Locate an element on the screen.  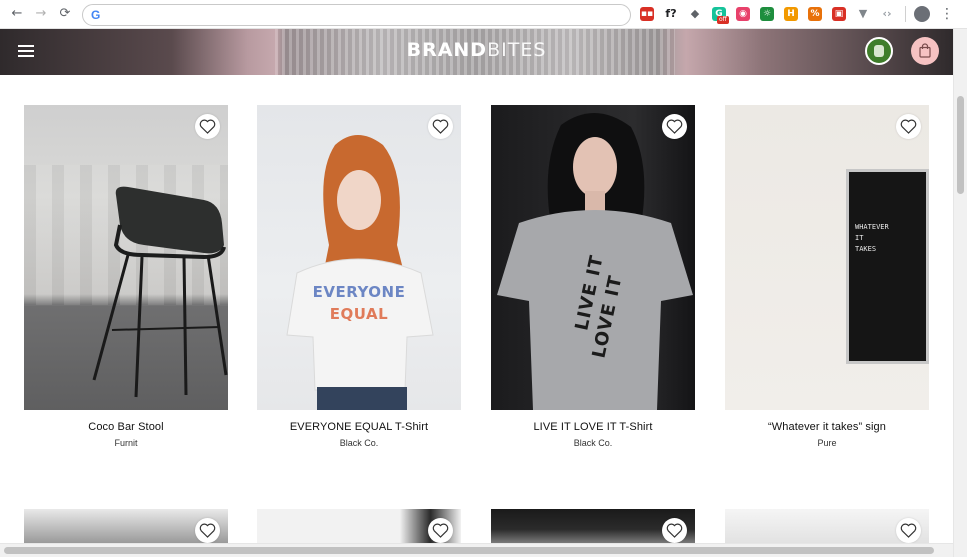
site-header: BRANDBITES is located at coordinates (476, 52).